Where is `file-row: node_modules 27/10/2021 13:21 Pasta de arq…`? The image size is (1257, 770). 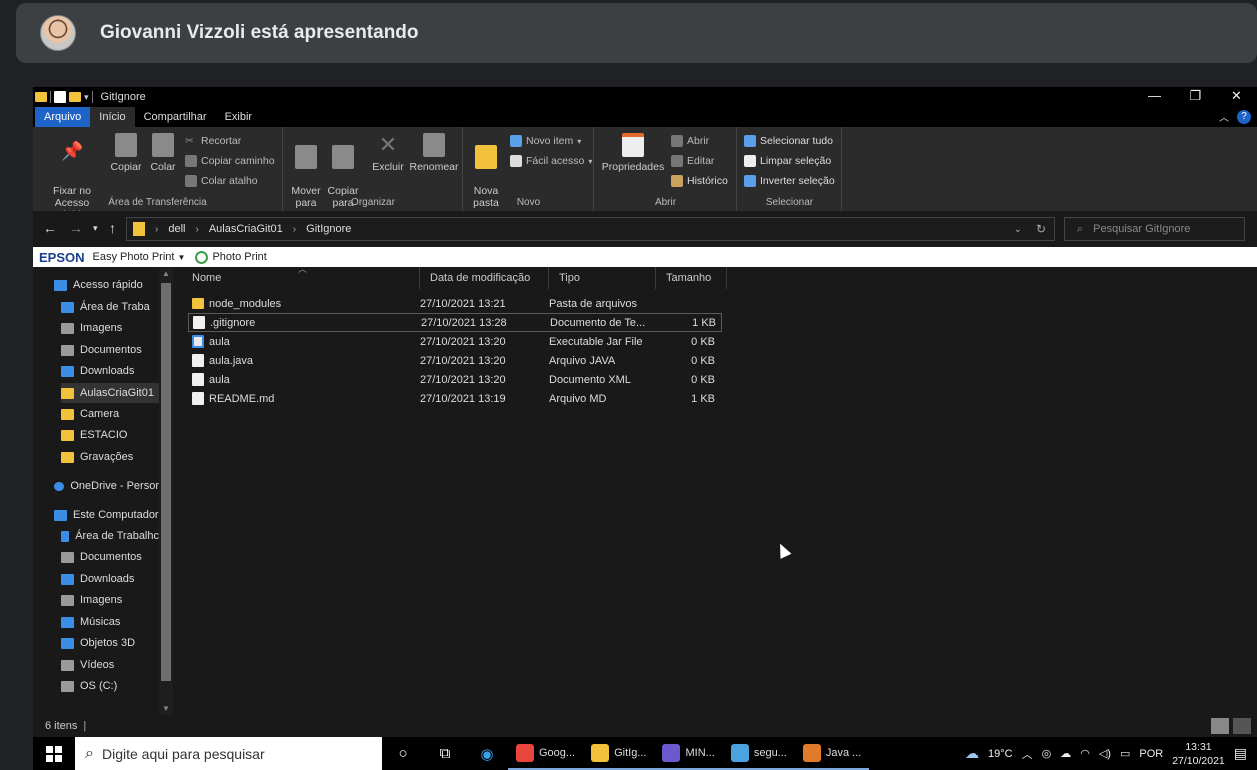 file-row: node_modules 27/10/2021 13:21 Pasta de arq… is located at coordinates (455, 303).